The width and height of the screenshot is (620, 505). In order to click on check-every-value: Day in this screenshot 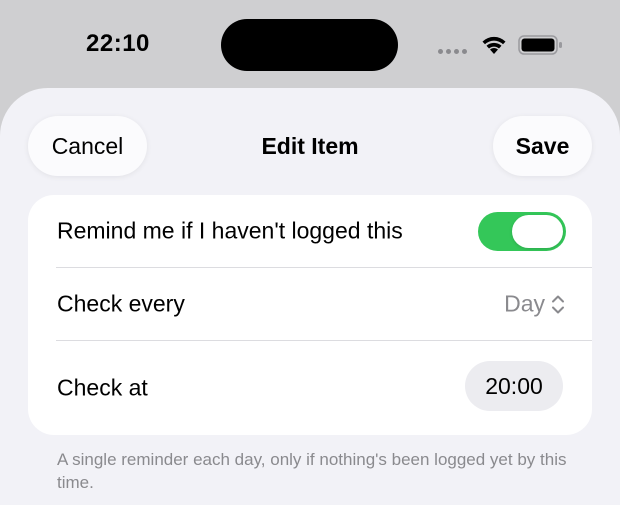, I will do `click(524, 303)`.